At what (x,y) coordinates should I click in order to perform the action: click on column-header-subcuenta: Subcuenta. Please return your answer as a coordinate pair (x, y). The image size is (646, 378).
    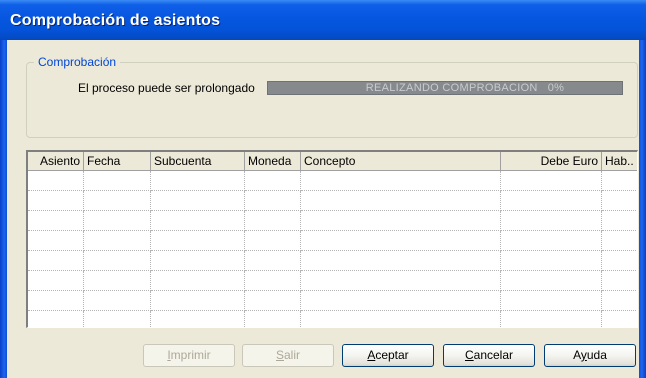
    Looking at the image, I should click on (198, 161).